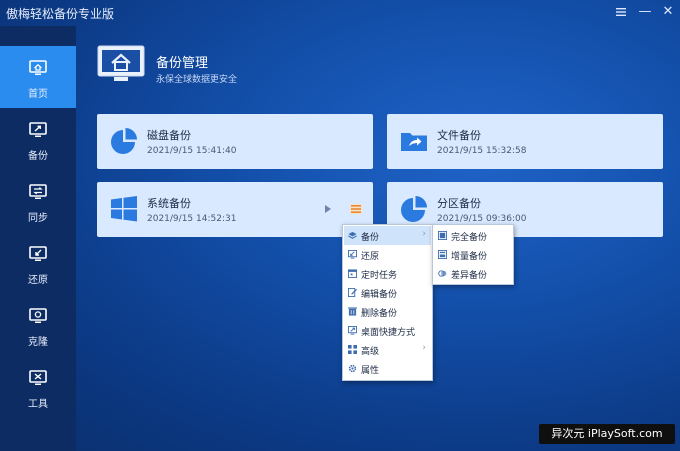 Image resolution: width=680 pixels, height=451 pixels. Describe the element at coordinates (182, 63) in the screenshot. I see `page-title: 备份管理` at that location.